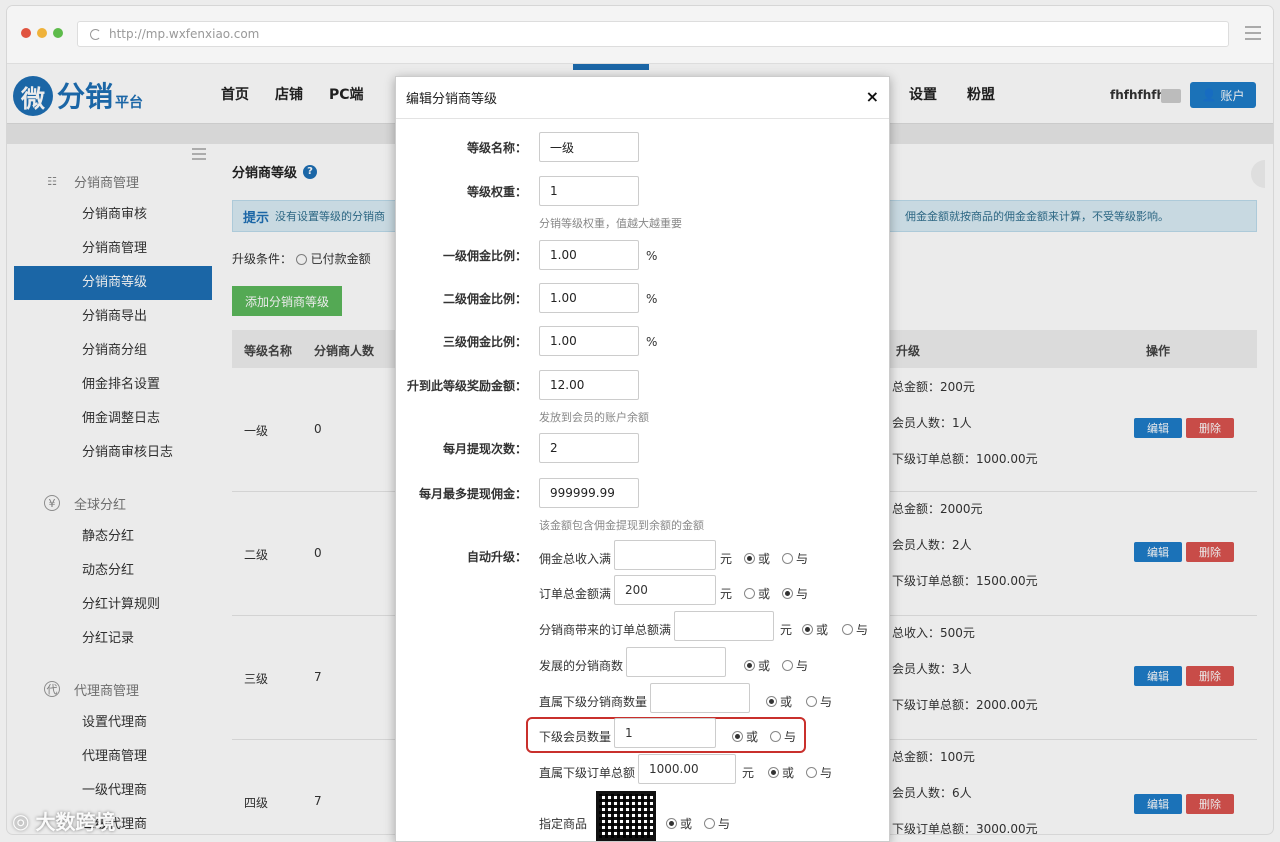 The image size is (1280, 842). Describe the element at coordinates (75, 822) in the screenshot. I see `watermark-text: 大数跨境` at that location.